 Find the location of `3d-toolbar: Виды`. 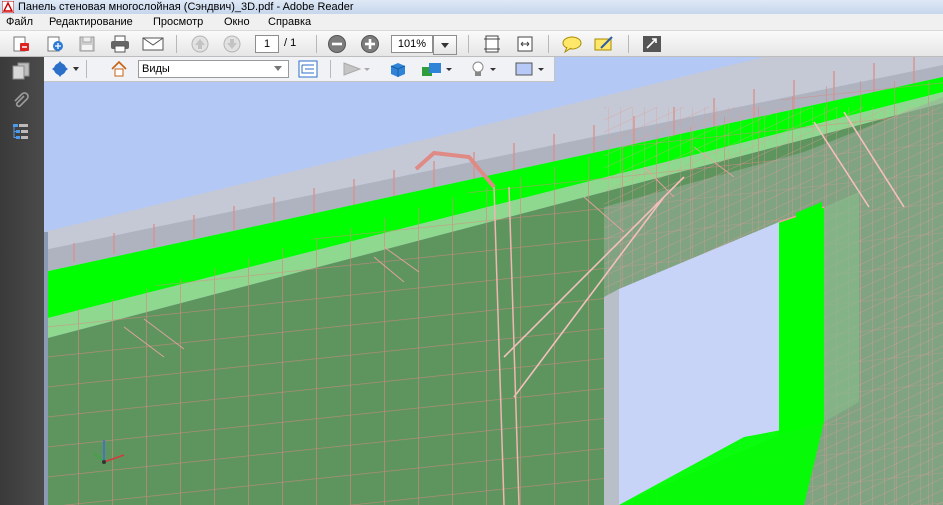

3d-toolbar: Виды is located at coordinates (299, 69).